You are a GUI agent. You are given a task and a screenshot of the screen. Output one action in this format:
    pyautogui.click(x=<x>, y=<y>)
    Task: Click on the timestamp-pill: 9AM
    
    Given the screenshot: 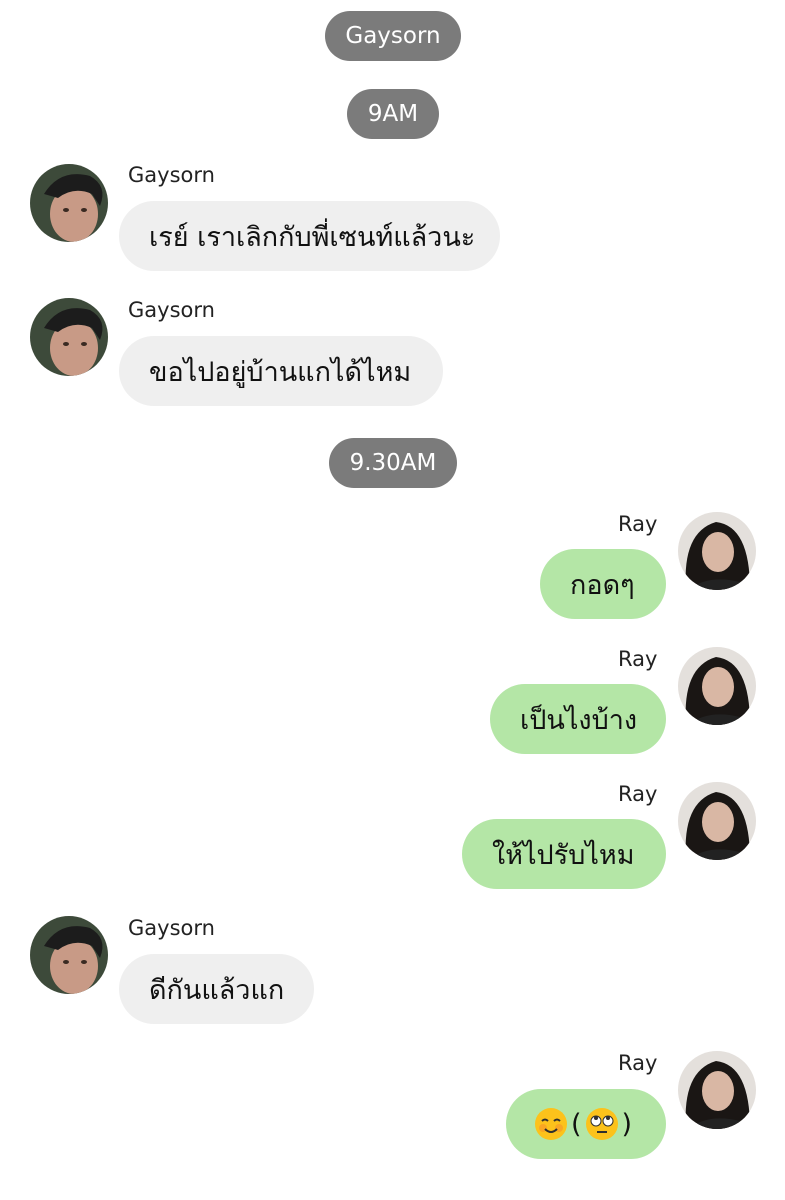 What is the action you would take?
    pyautogui.click(x=393, y=114)
    